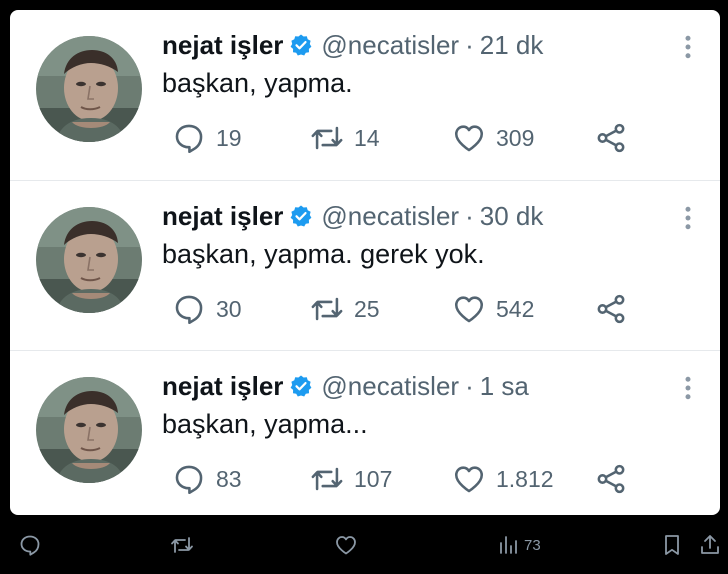 The height and width of the screenshot is (574, 728). Describe the element at coordinates (412, 309) in the screenshot. I see `action-bar: 30 25 542` at that location.